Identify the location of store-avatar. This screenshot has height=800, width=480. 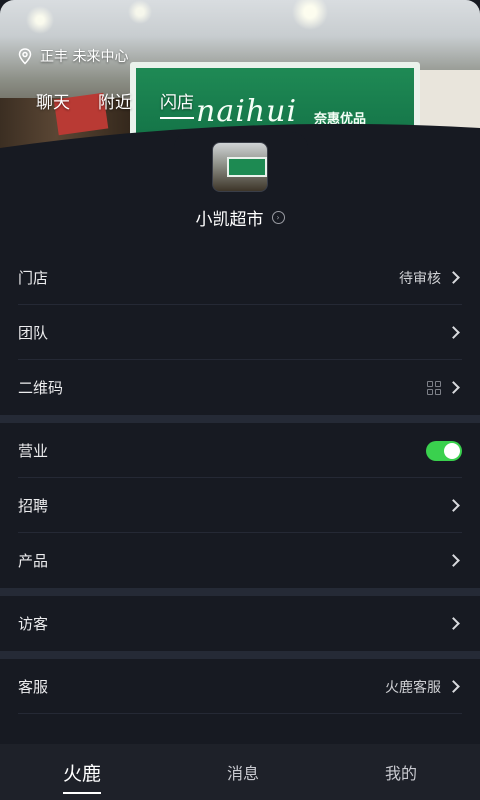
(240, 167).